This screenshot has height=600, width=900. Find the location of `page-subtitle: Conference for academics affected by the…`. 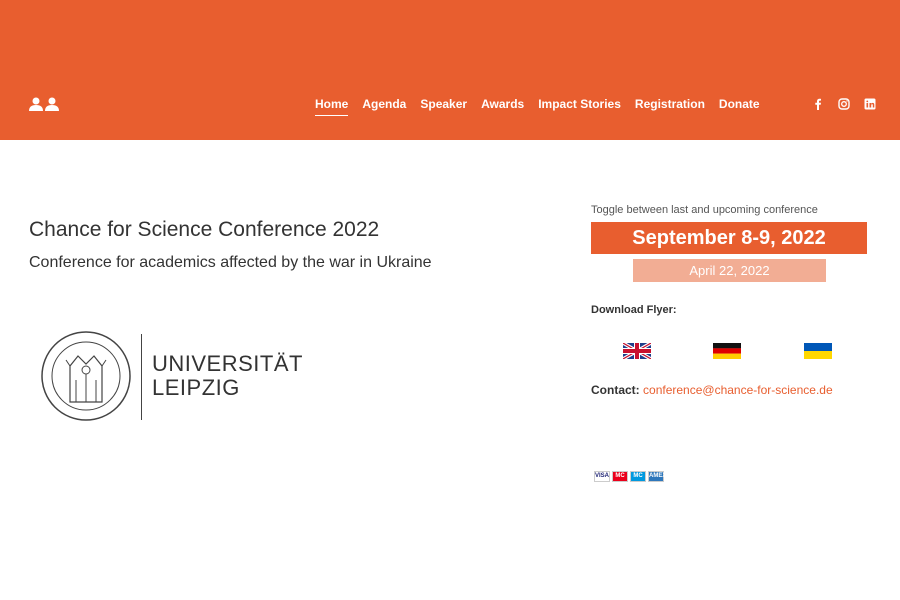

page-subtitle: Conference for academics affected by the… is located at coordinates (230, 262).